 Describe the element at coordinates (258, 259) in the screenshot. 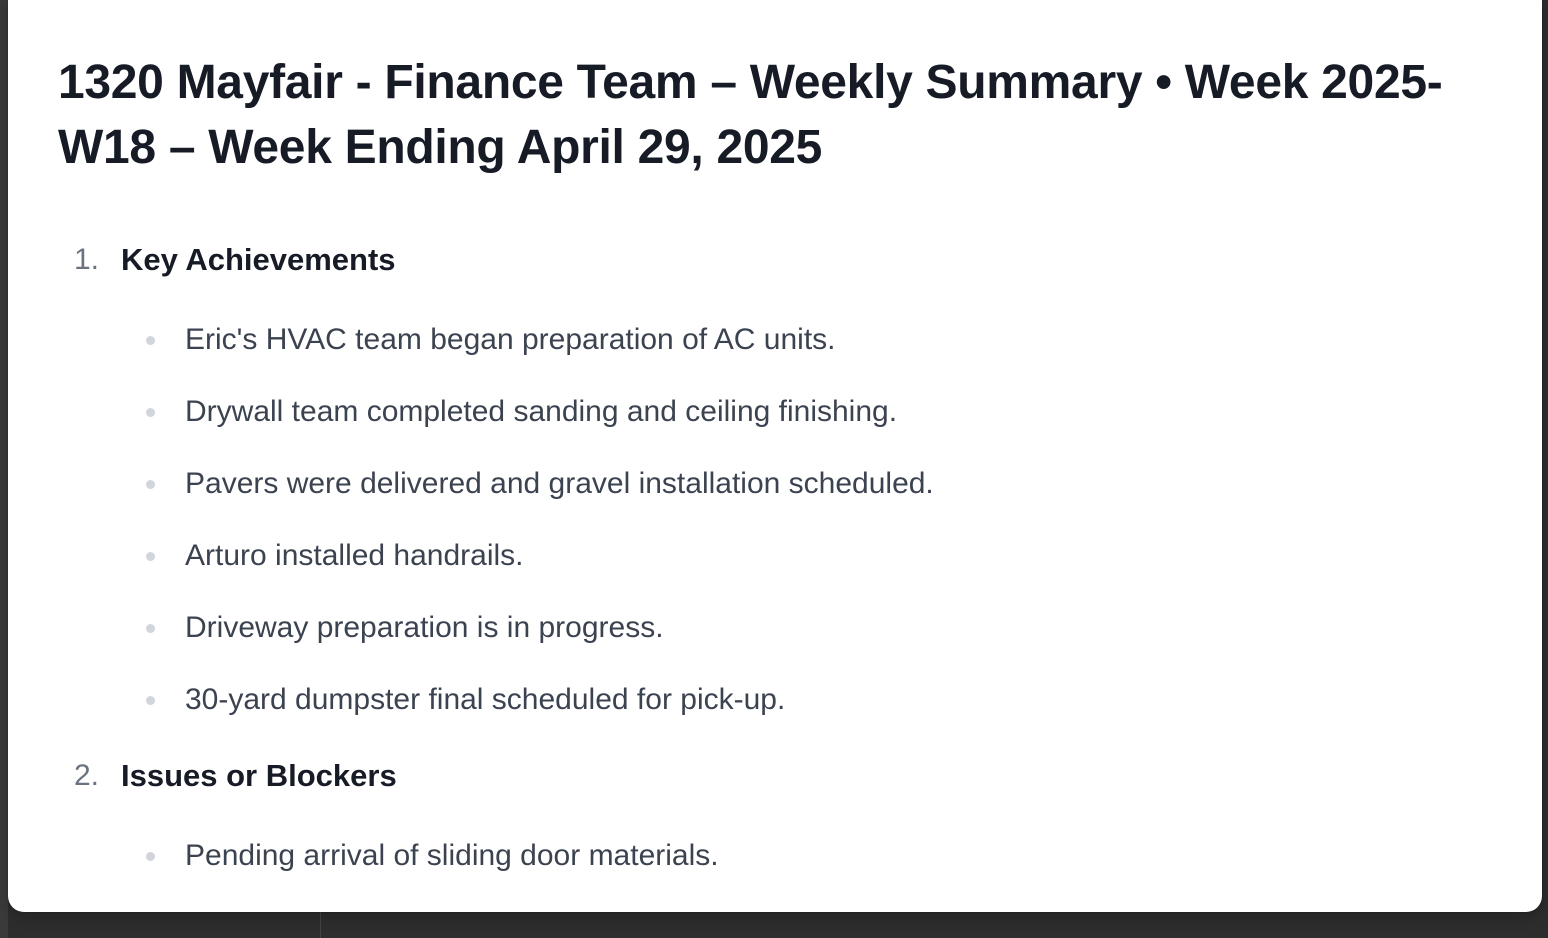

I see `section-heading: Key Achievements` at that location.